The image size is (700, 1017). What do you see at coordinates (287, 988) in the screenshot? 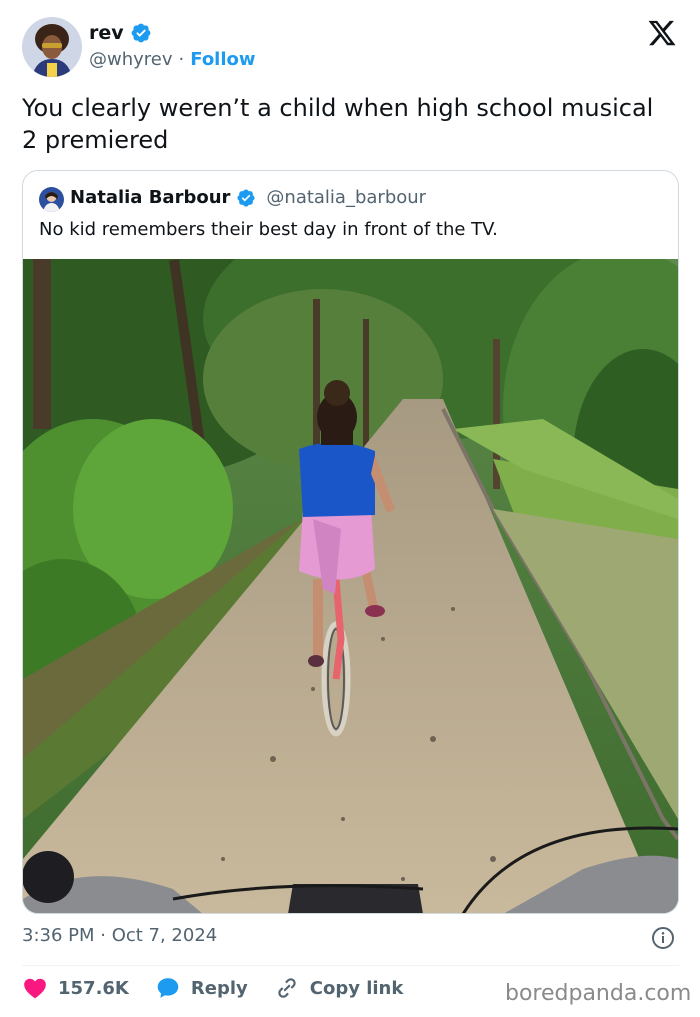
I see `link-icon` at bounding box center [287, 988].